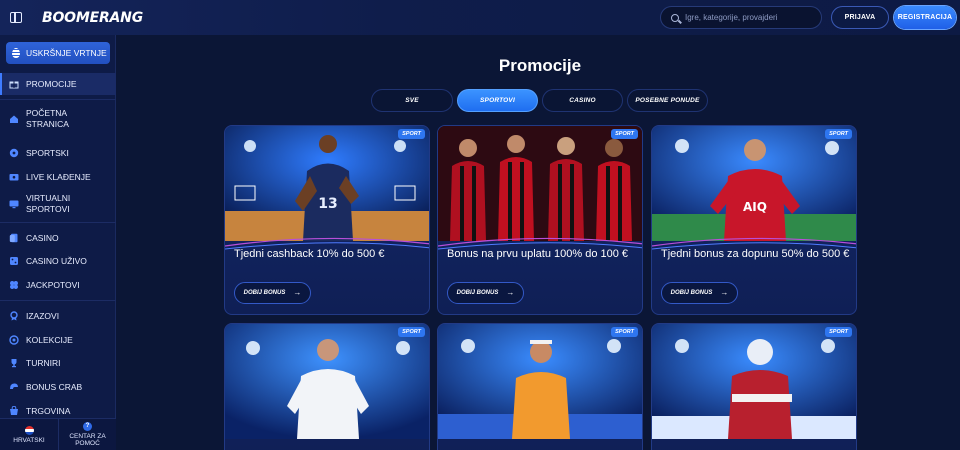 Image resolution: width=960 pixels, height=450 pixels. Describe the element at coordinates (675, 17) in the screenshot. I see `search-icon` at that location.